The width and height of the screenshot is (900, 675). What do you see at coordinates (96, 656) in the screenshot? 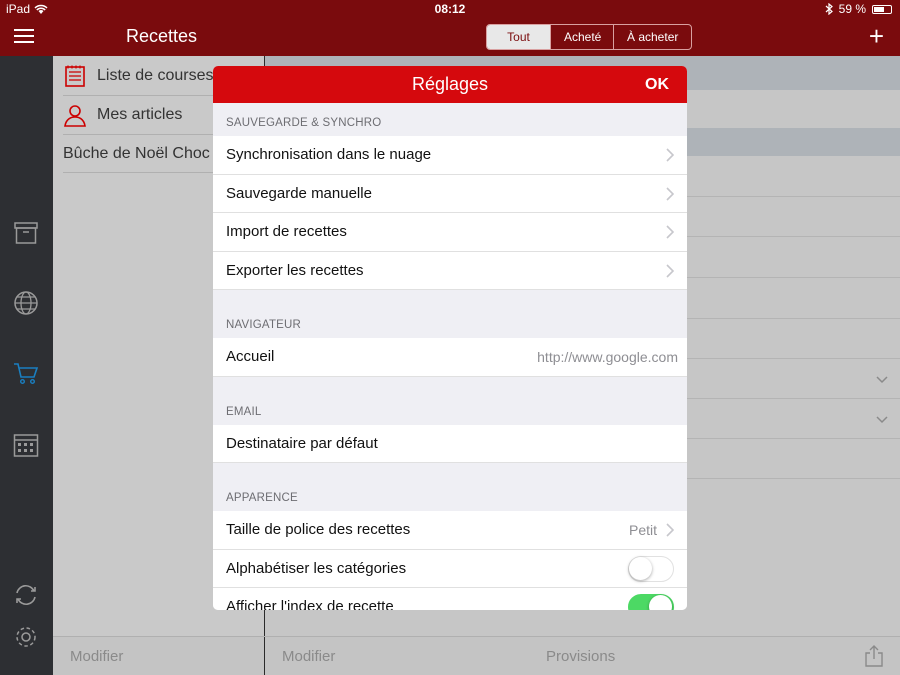
I see `left-edit-button: Modifier` at bounding box center [96, 656].